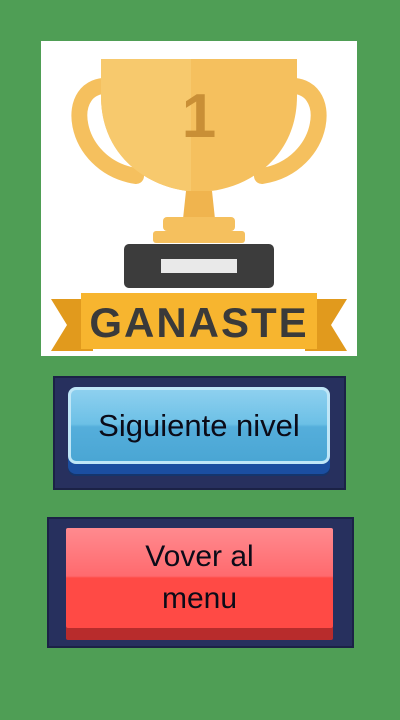 Image resolution: width=400 pixels, height=720 pixels. I want to click on next-level-label: Siguiente nivel, so click(199, 425).